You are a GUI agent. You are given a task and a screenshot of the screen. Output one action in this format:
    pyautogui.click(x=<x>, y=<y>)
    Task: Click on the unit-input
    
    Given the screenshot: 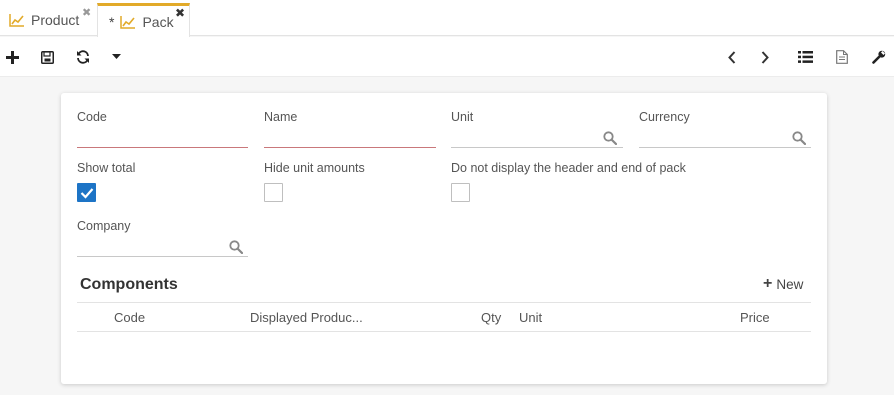 What is the action you would take?
    pyautogui.click(x=526, y=136)
    